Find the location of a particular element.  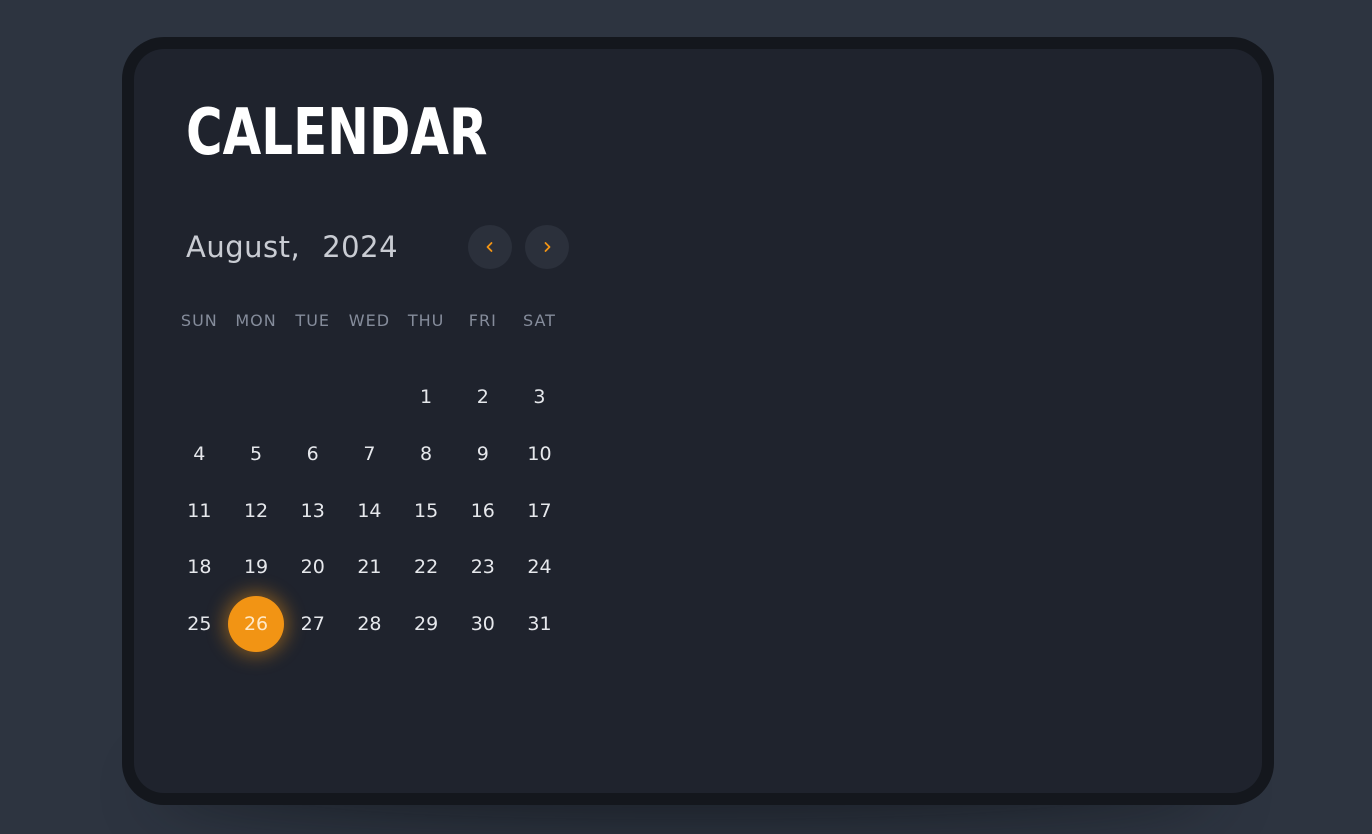

day-number: 19 is located at coordinates (256, 567).